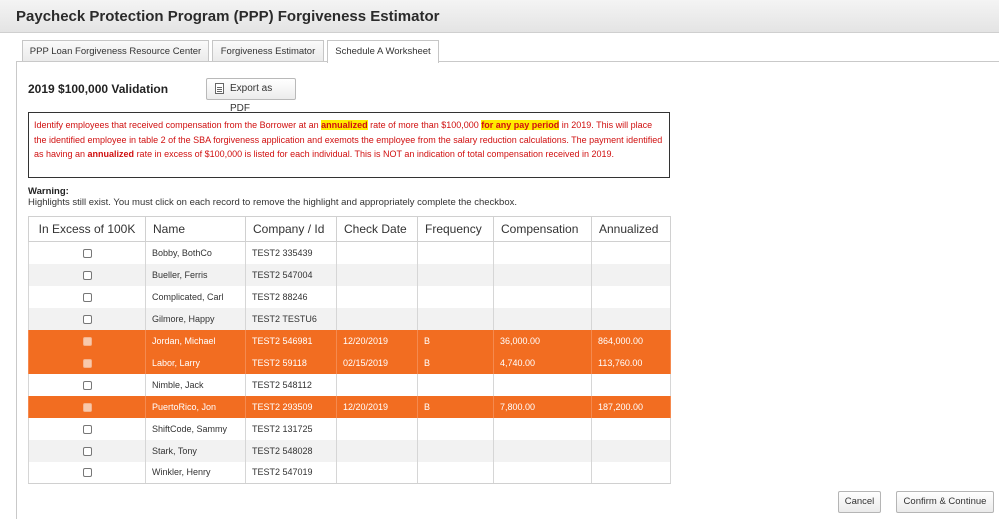  What do you see at coordinates (291, 406) in the screenshot?
I see `cell-company: TEST2 293509` at bounding box center [291, 406].